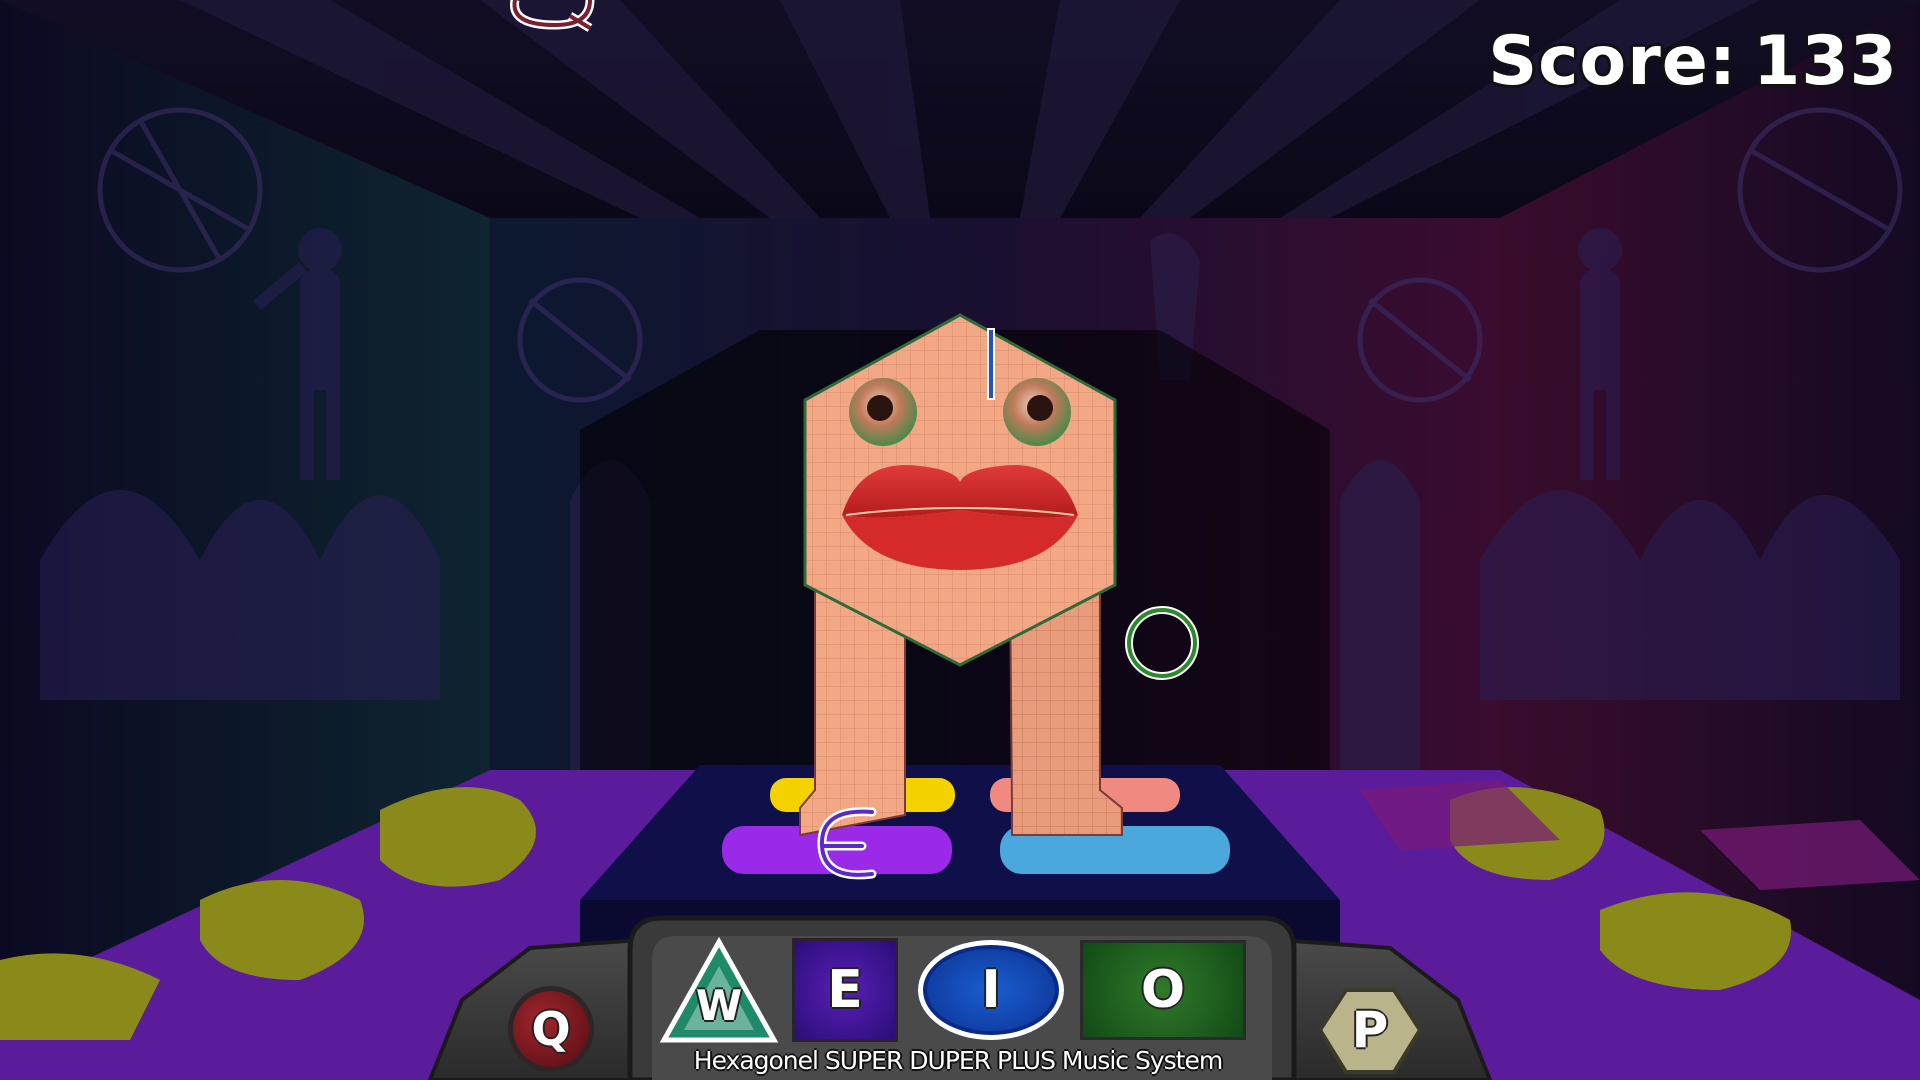 This screenshot has height=1080, width=1920. What do you see at coordinates (1613, 61) in the screenshot?
I see `score-label: Score:` at bounding box center [1613, 61].